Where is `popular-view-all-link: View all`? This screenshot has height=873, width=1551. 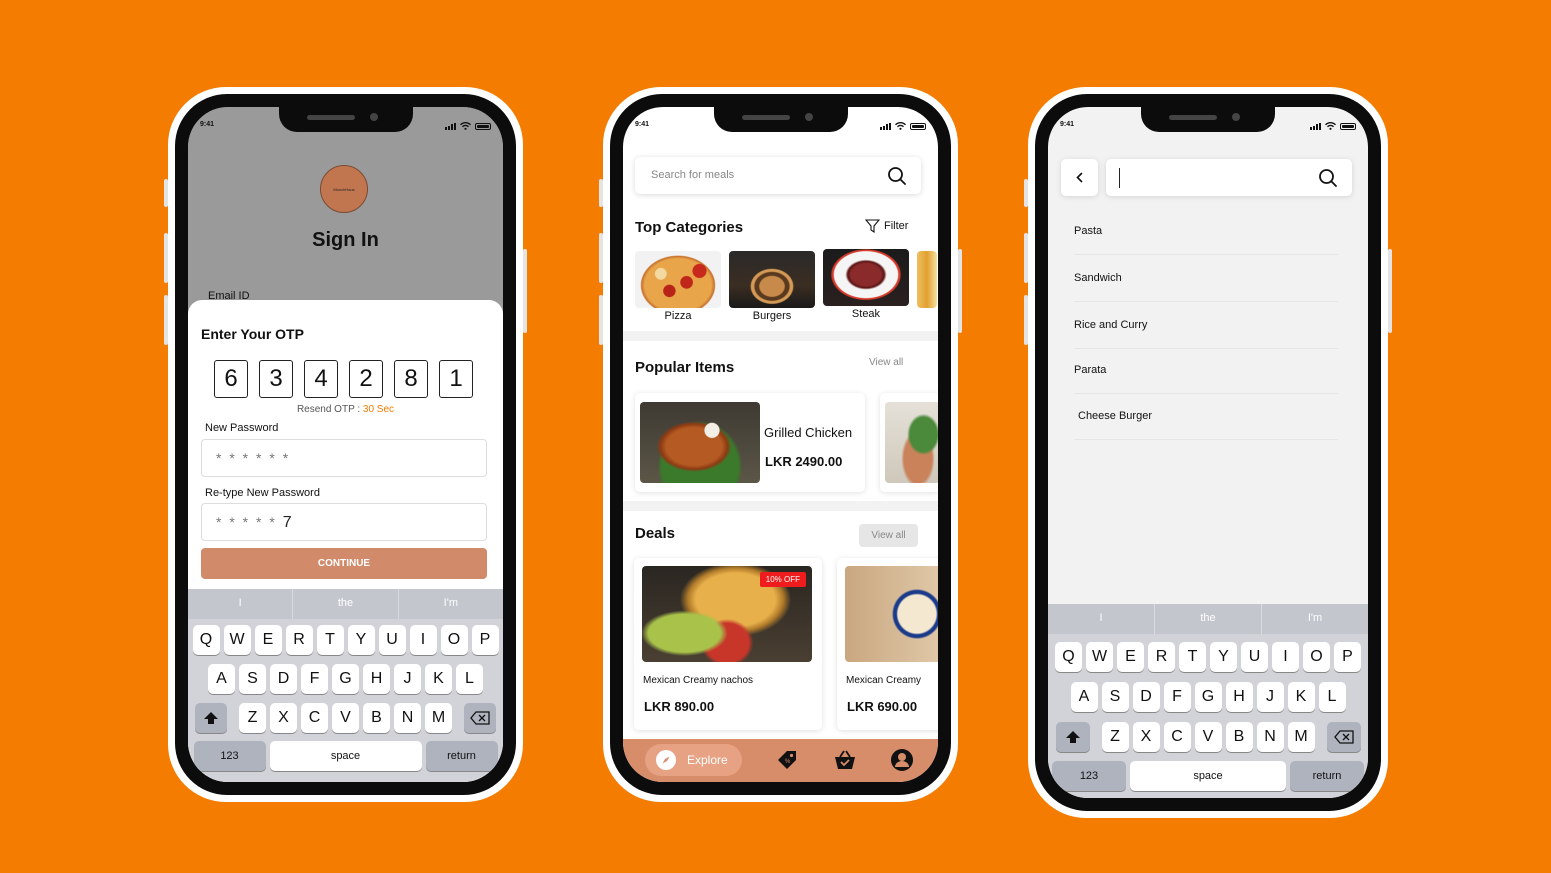
popular-view-all-link: View all is located at coordinates (886, 362).